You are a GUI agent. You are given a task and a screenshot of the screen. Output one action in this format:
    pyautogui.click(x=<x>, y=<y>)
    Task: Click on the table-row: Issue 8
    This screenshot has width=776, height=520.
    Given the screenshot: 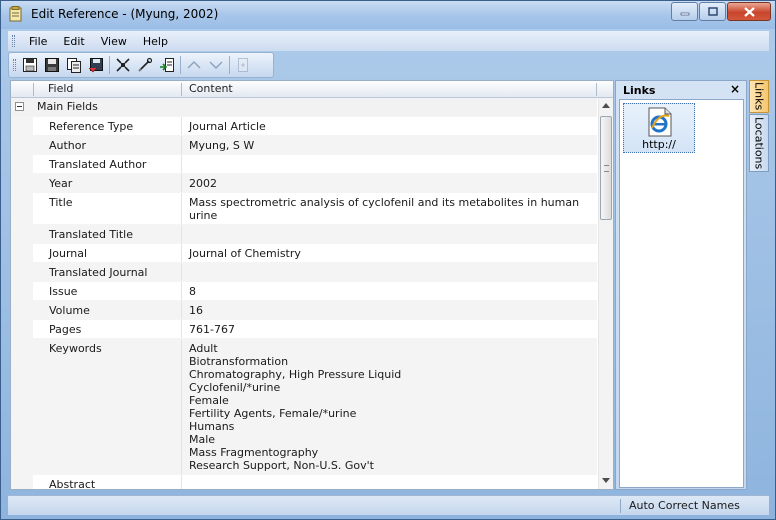 What is the action you would take?
    pyautogui.click(x=304, y=290)
    